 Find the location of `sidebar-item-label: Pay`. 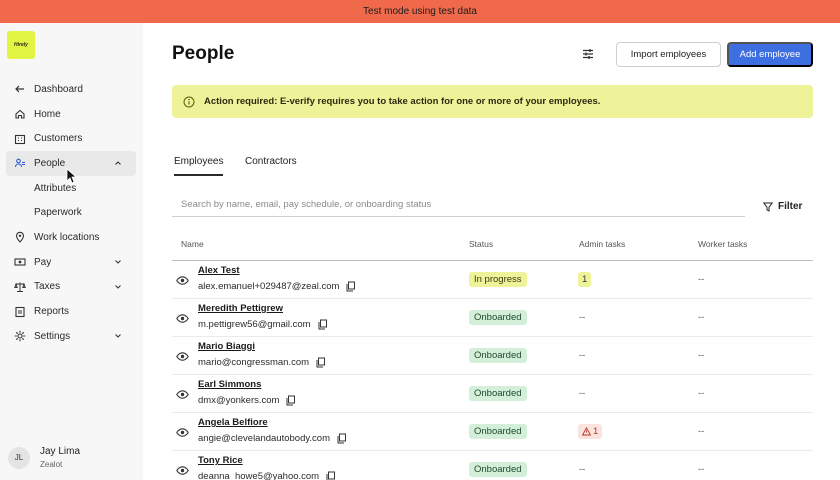

sidebar-item-label: Pay is located at coordinates (43, 262).